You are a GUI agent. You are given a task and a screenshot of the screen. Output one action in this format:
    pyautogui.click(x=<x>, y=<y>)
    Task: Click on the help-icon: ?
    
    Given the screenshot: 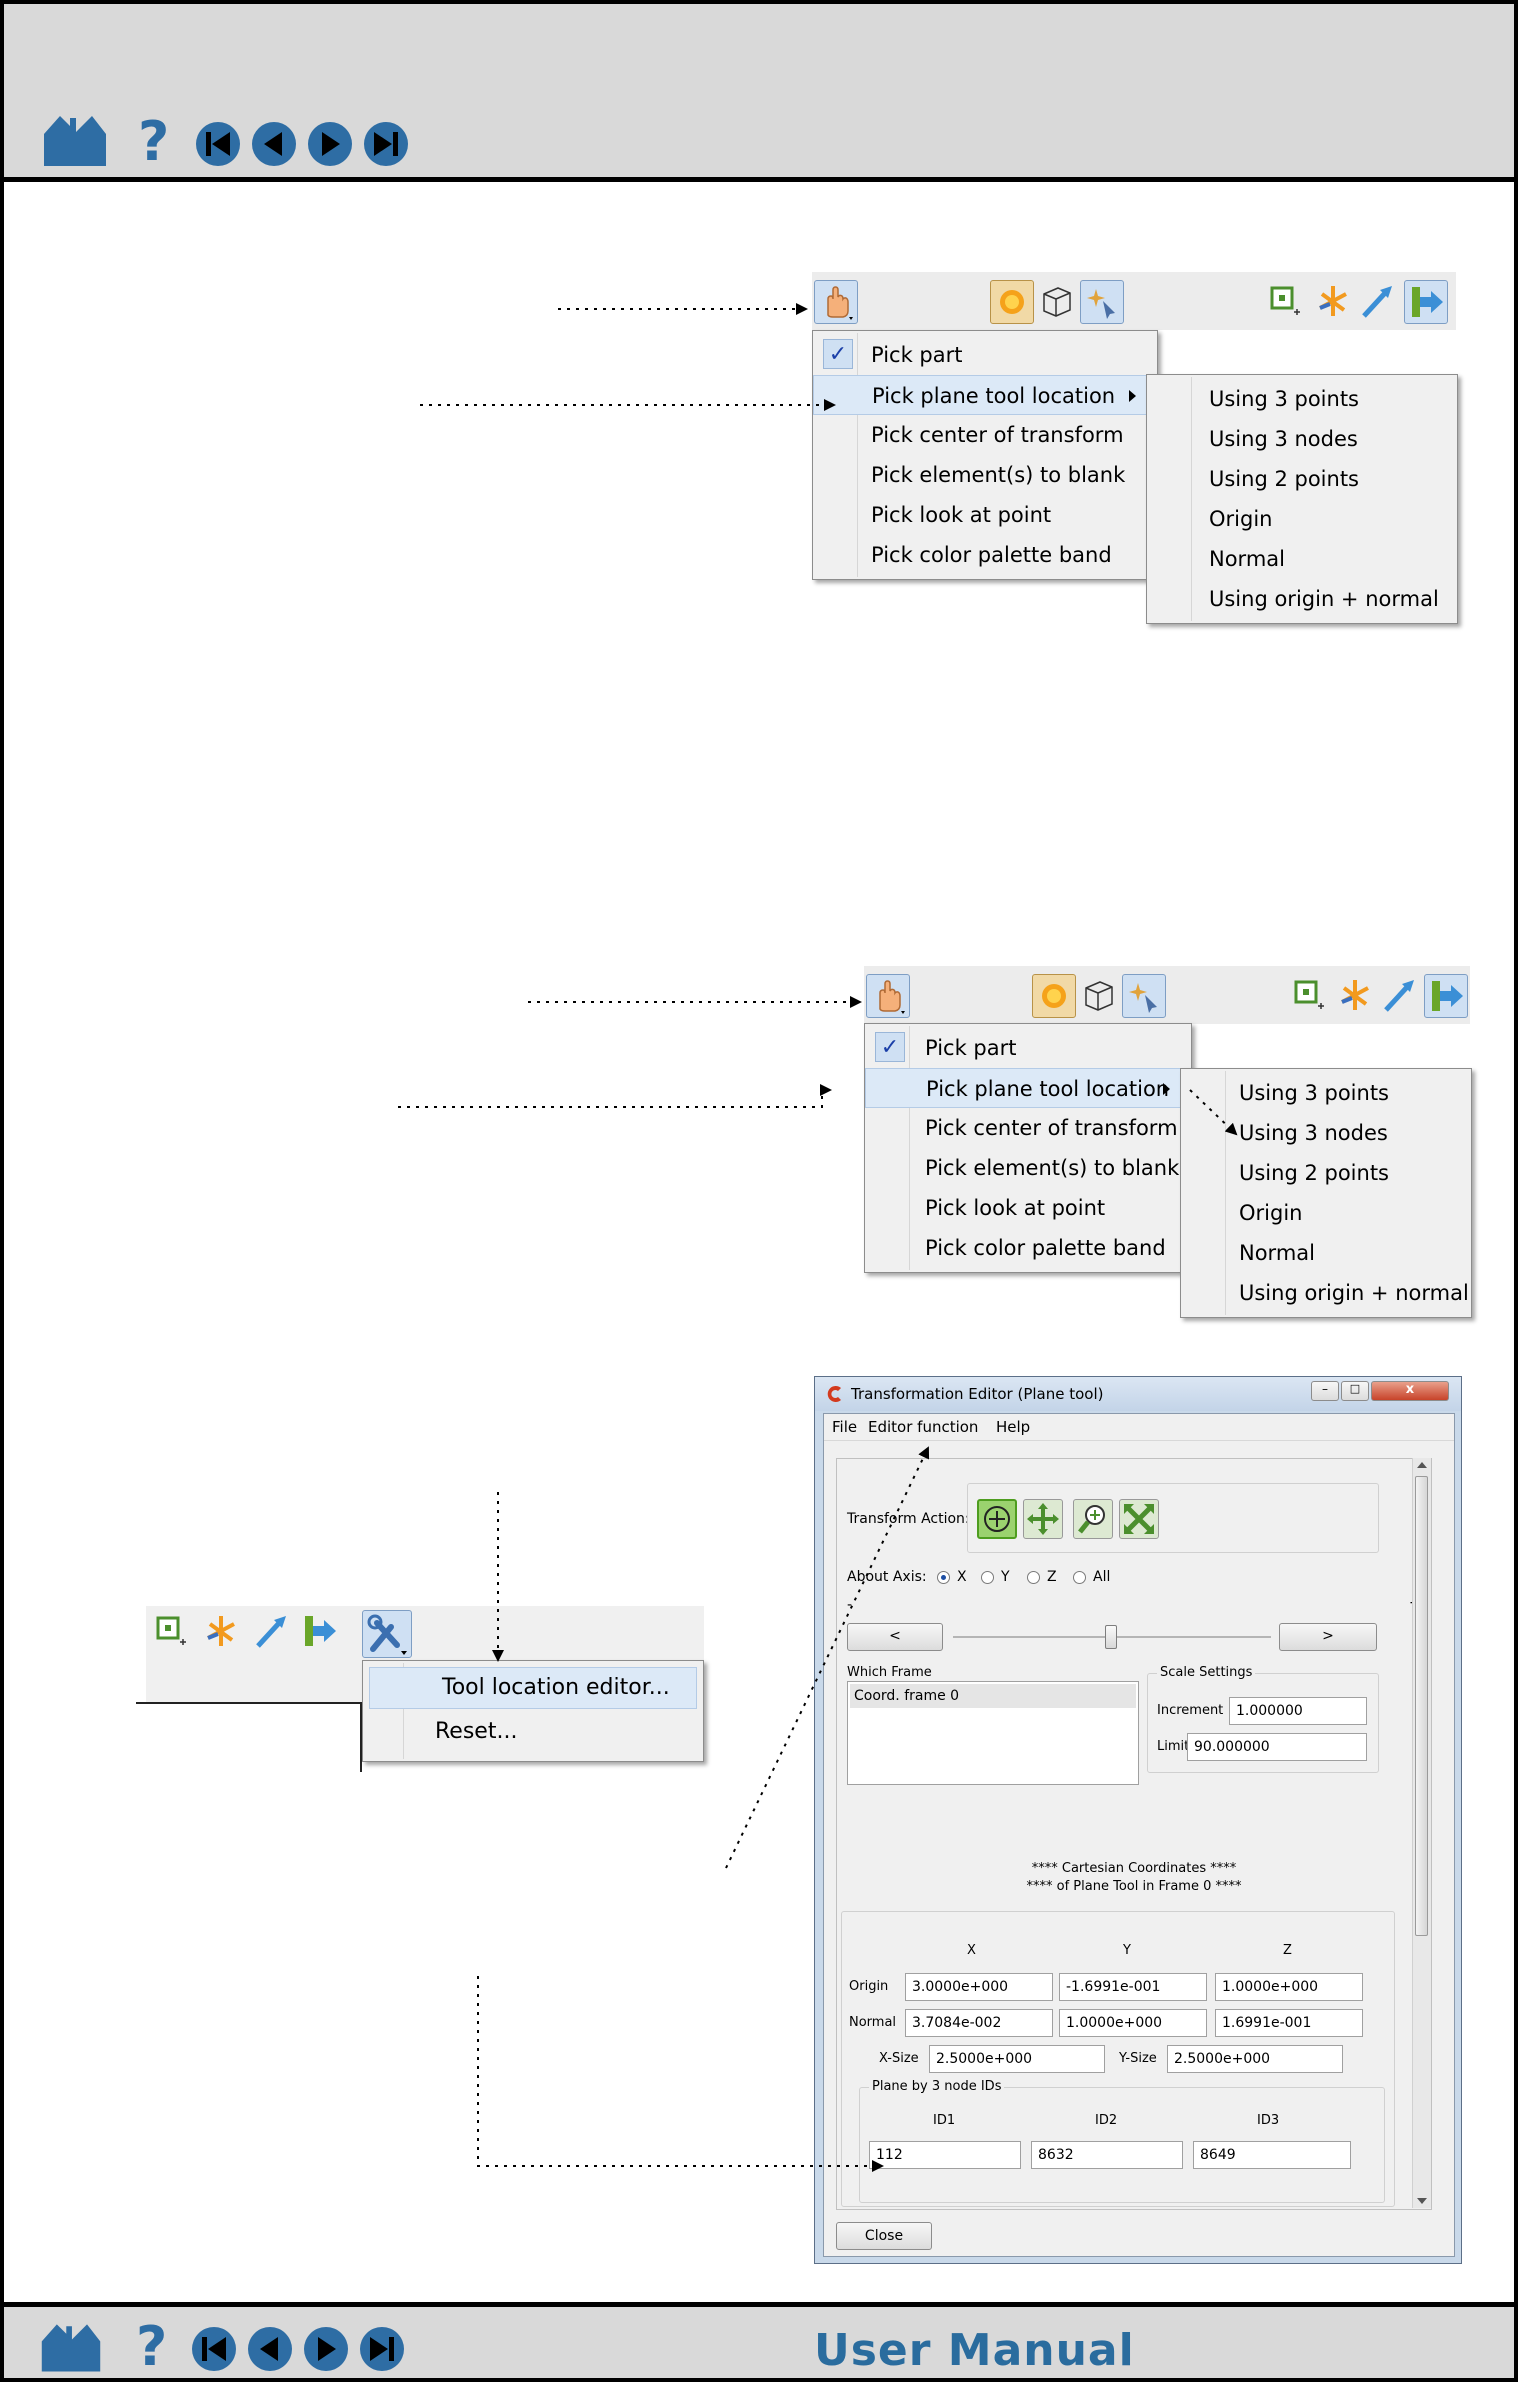 What is the action you would take?
    pyautogui.click(x=152, y=2346)
    